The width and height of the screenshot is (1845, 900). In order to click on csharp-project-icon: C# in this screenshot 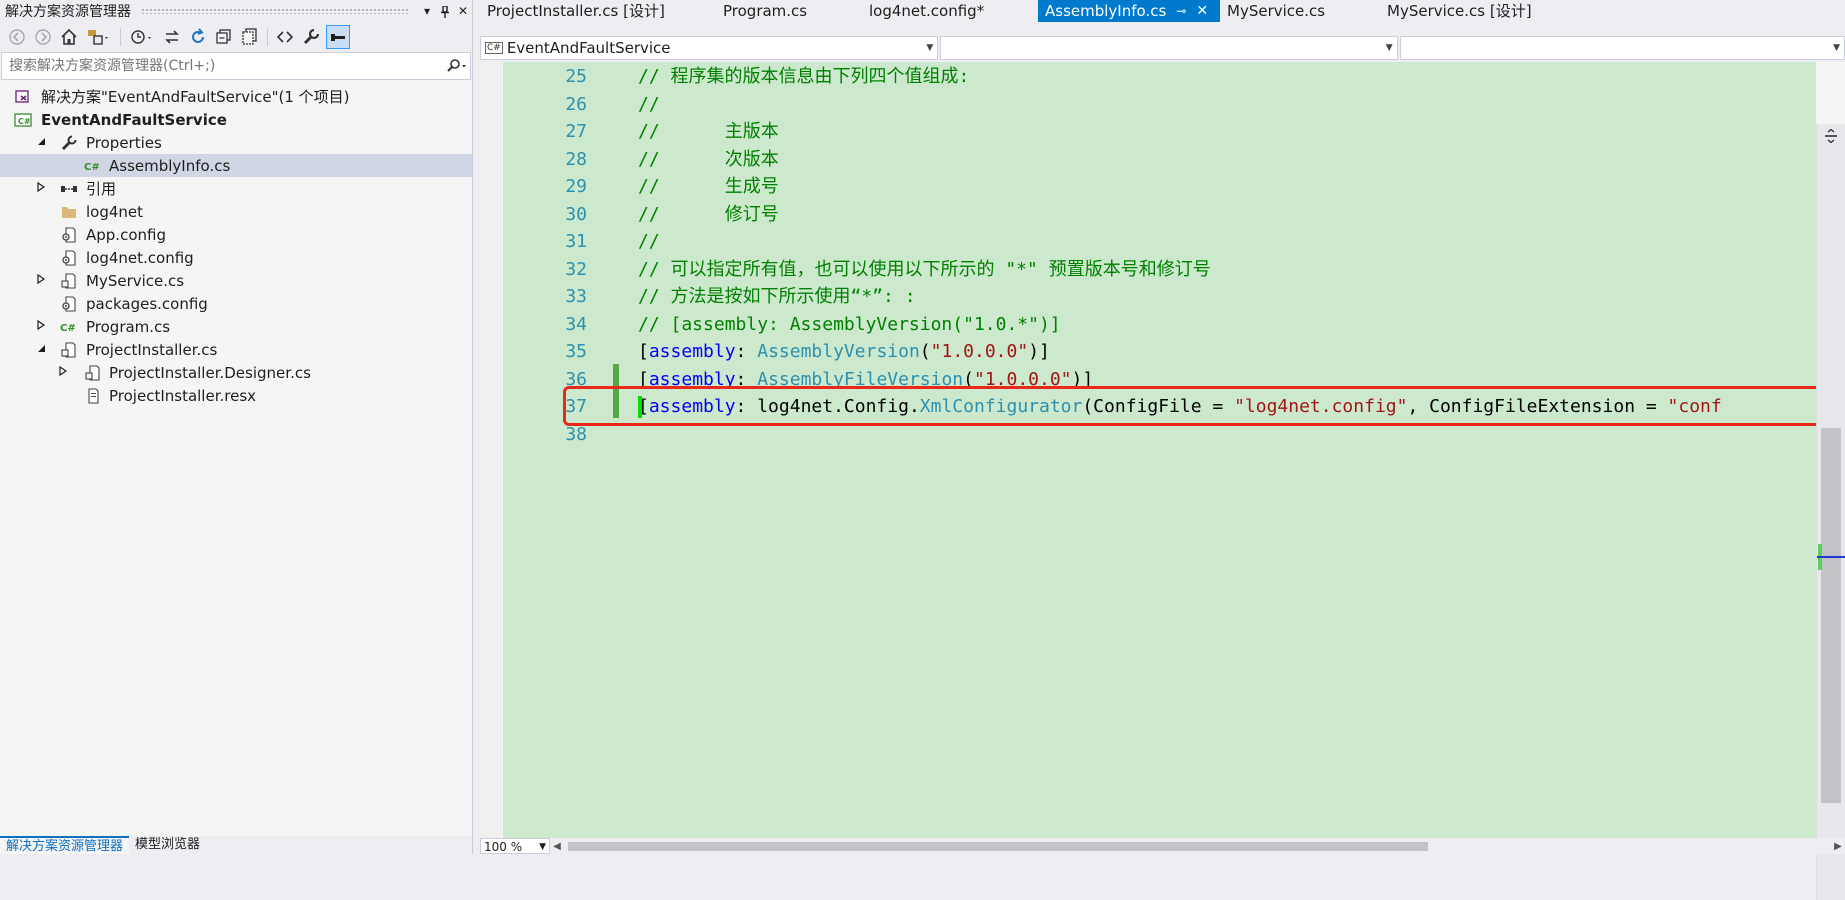, I will do `click(23, 120)`.